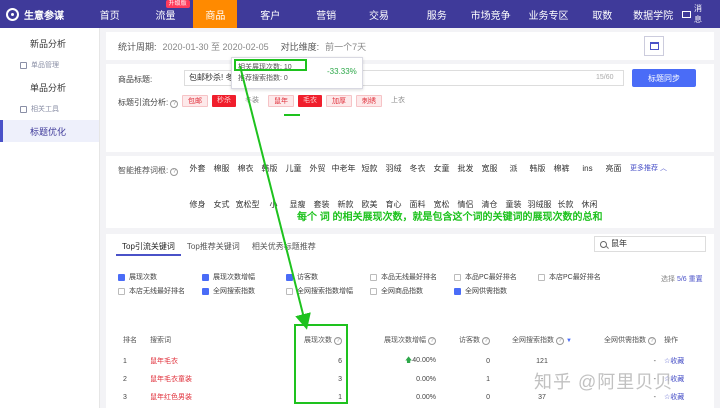 The image size is (720, 408). I want to click on recommend-word: 棉裤, so click(561, 169).